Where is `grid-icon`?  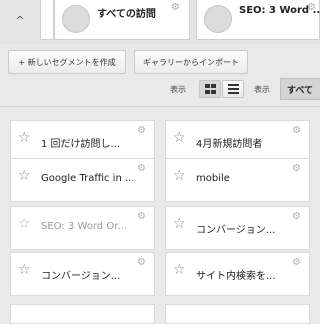
grid-icon is located at coordinates (210, 89).